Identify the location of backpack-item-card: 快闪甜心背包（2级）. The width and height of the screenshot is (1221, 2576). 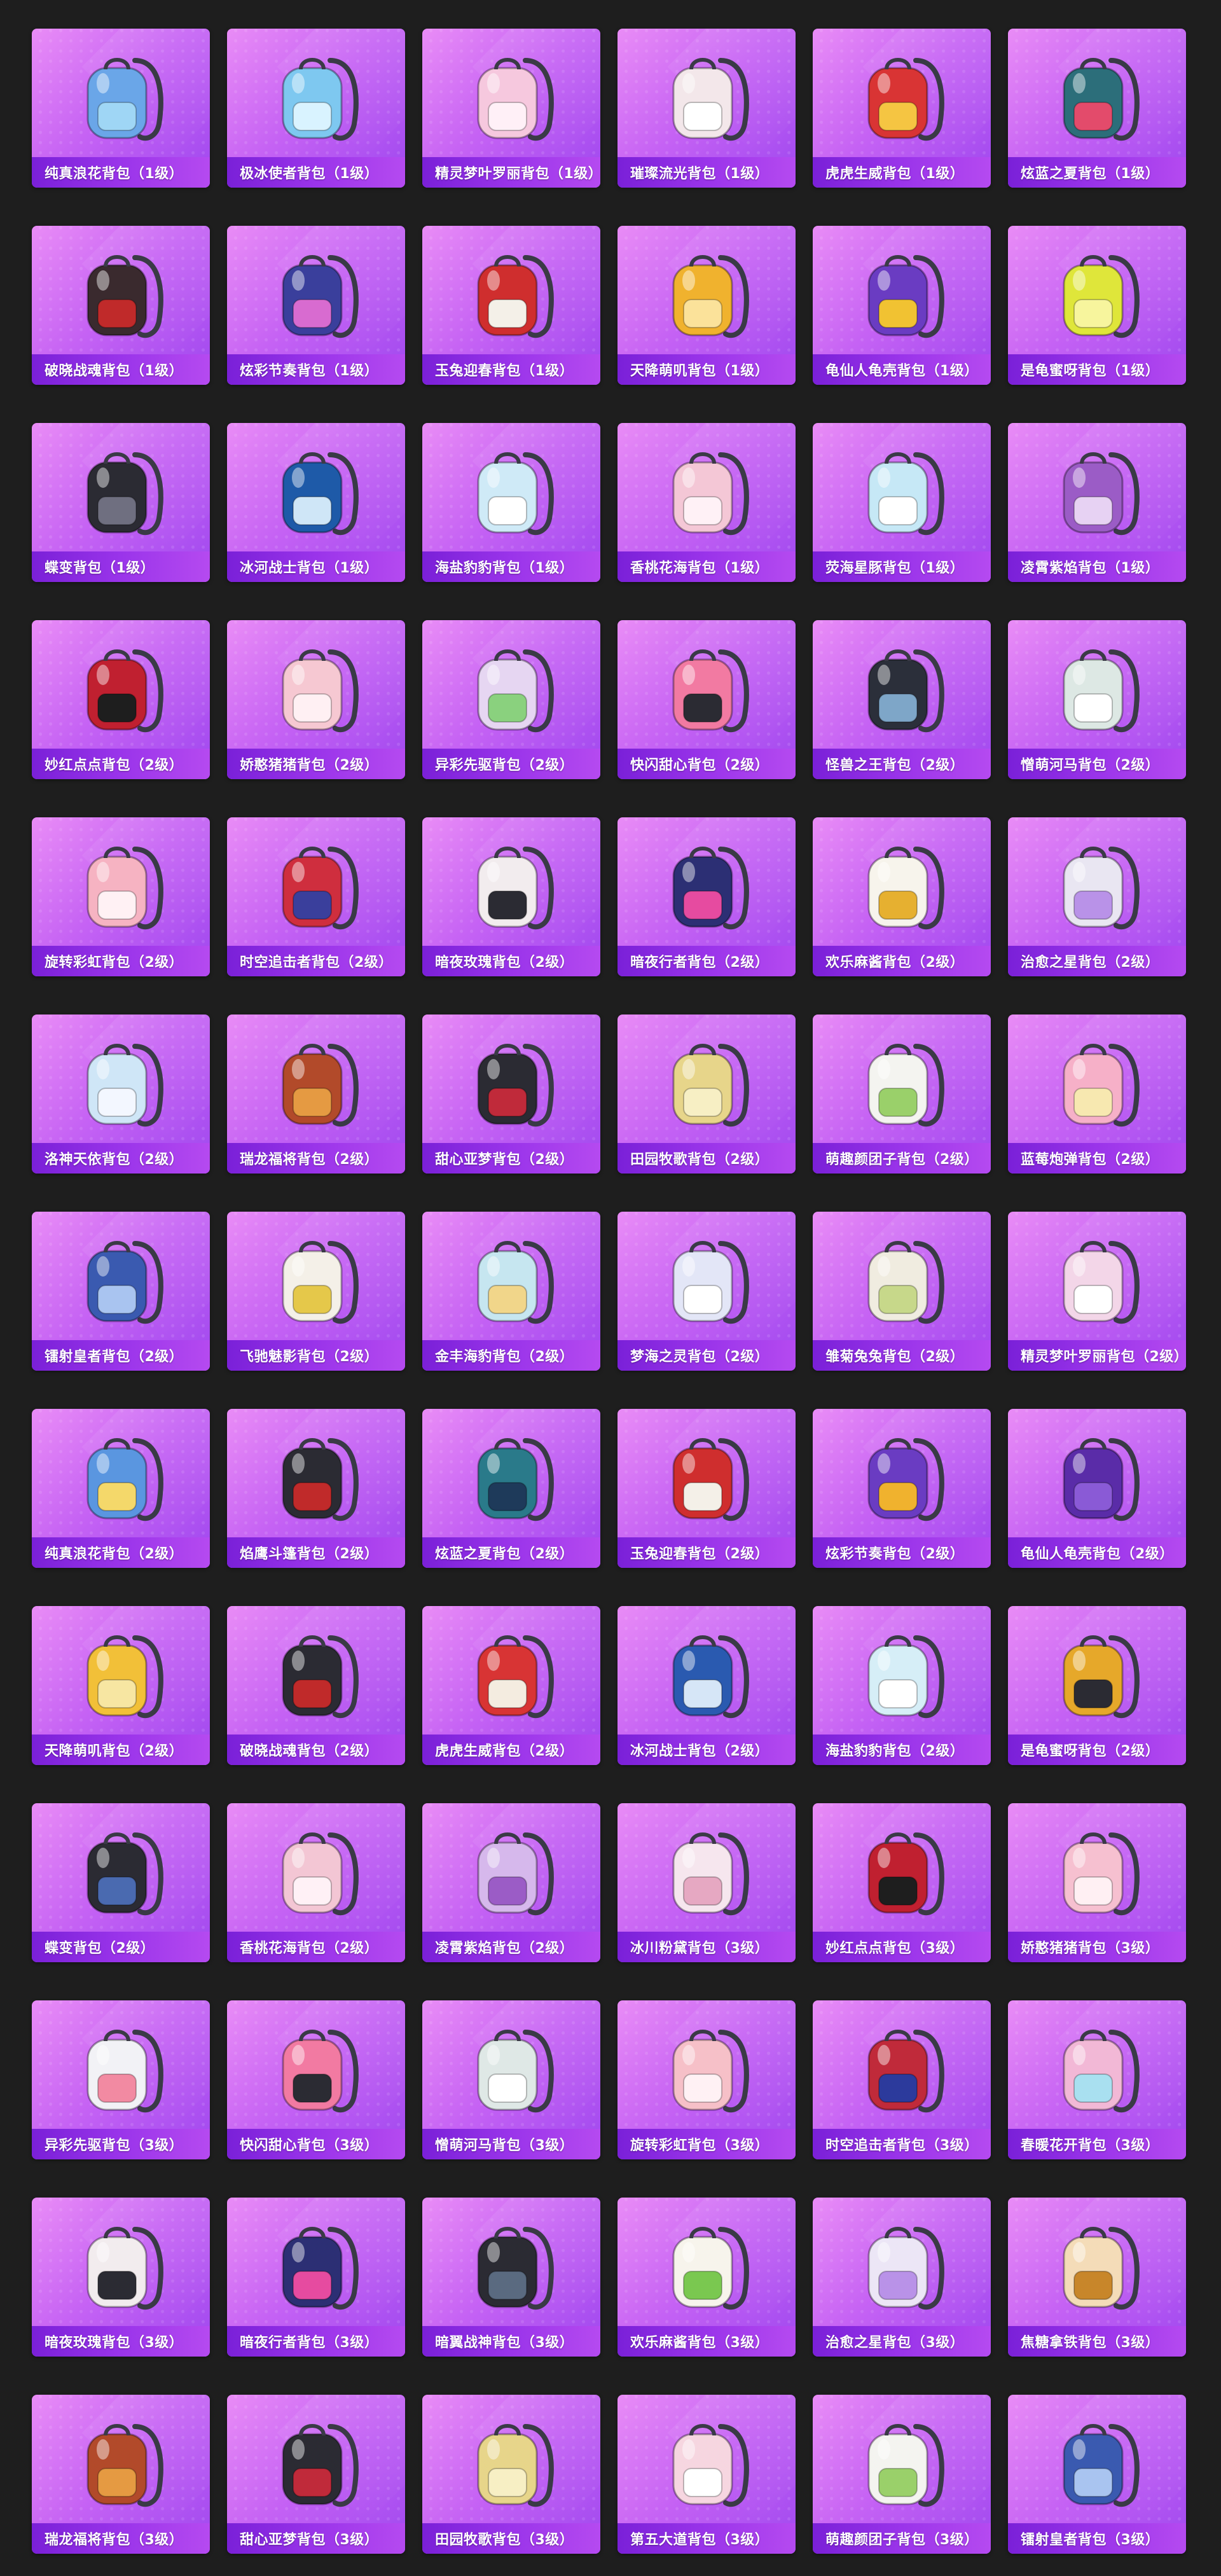
(706, 699).